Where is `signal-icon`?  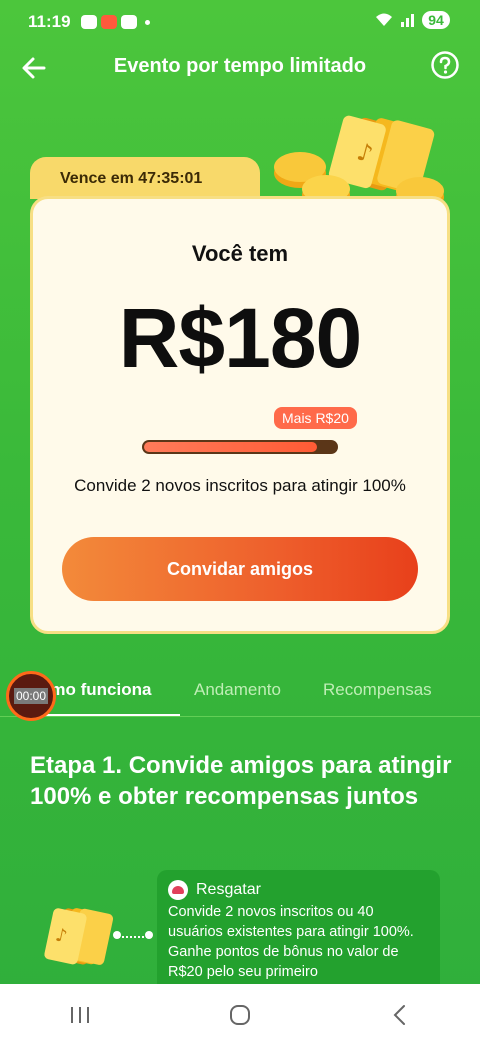
signal-icon is located at coordinates (407, 20).